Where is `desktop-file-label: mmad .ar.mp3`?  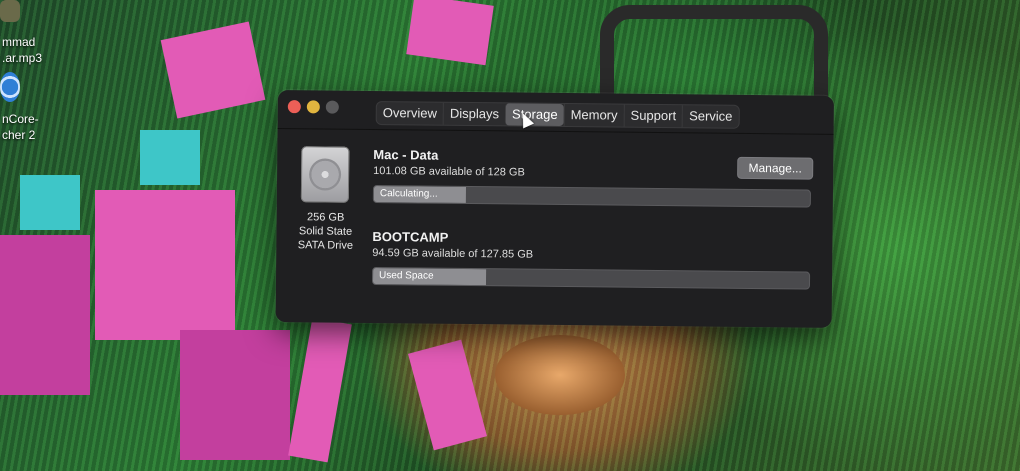 desktop-file-label: mmad .ar.mp3 is located at coordinates (22, 50).